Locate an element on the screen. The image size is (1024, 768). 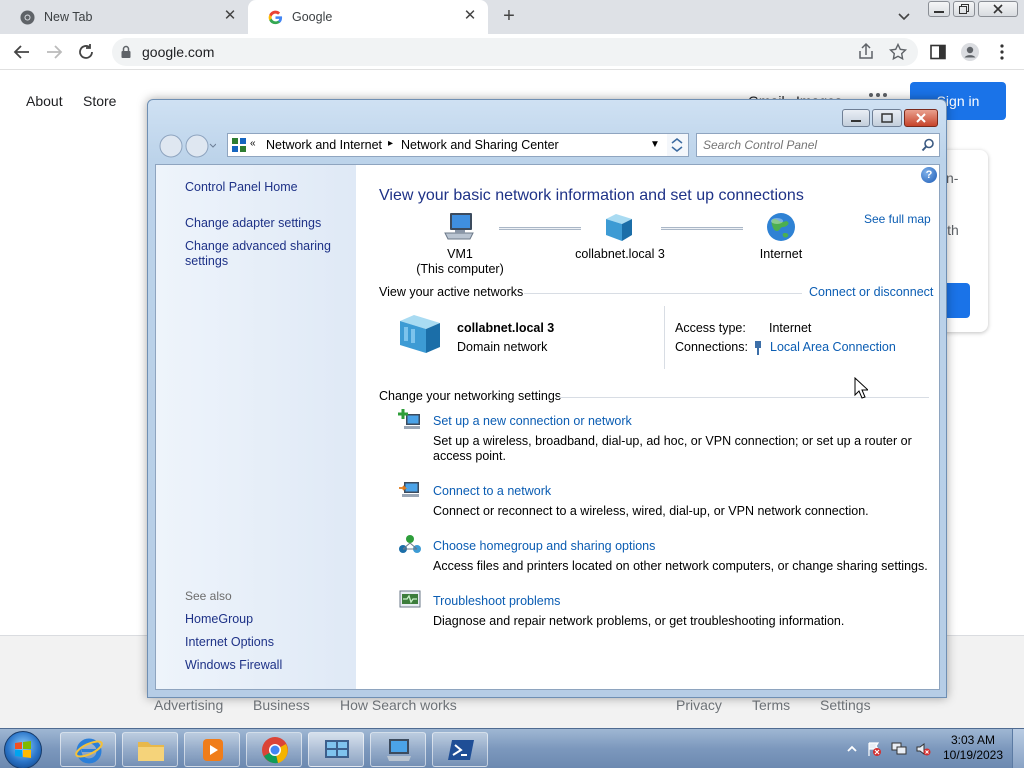
active-network-name: collabnet.local 3 is located at coordinates (506, 328).